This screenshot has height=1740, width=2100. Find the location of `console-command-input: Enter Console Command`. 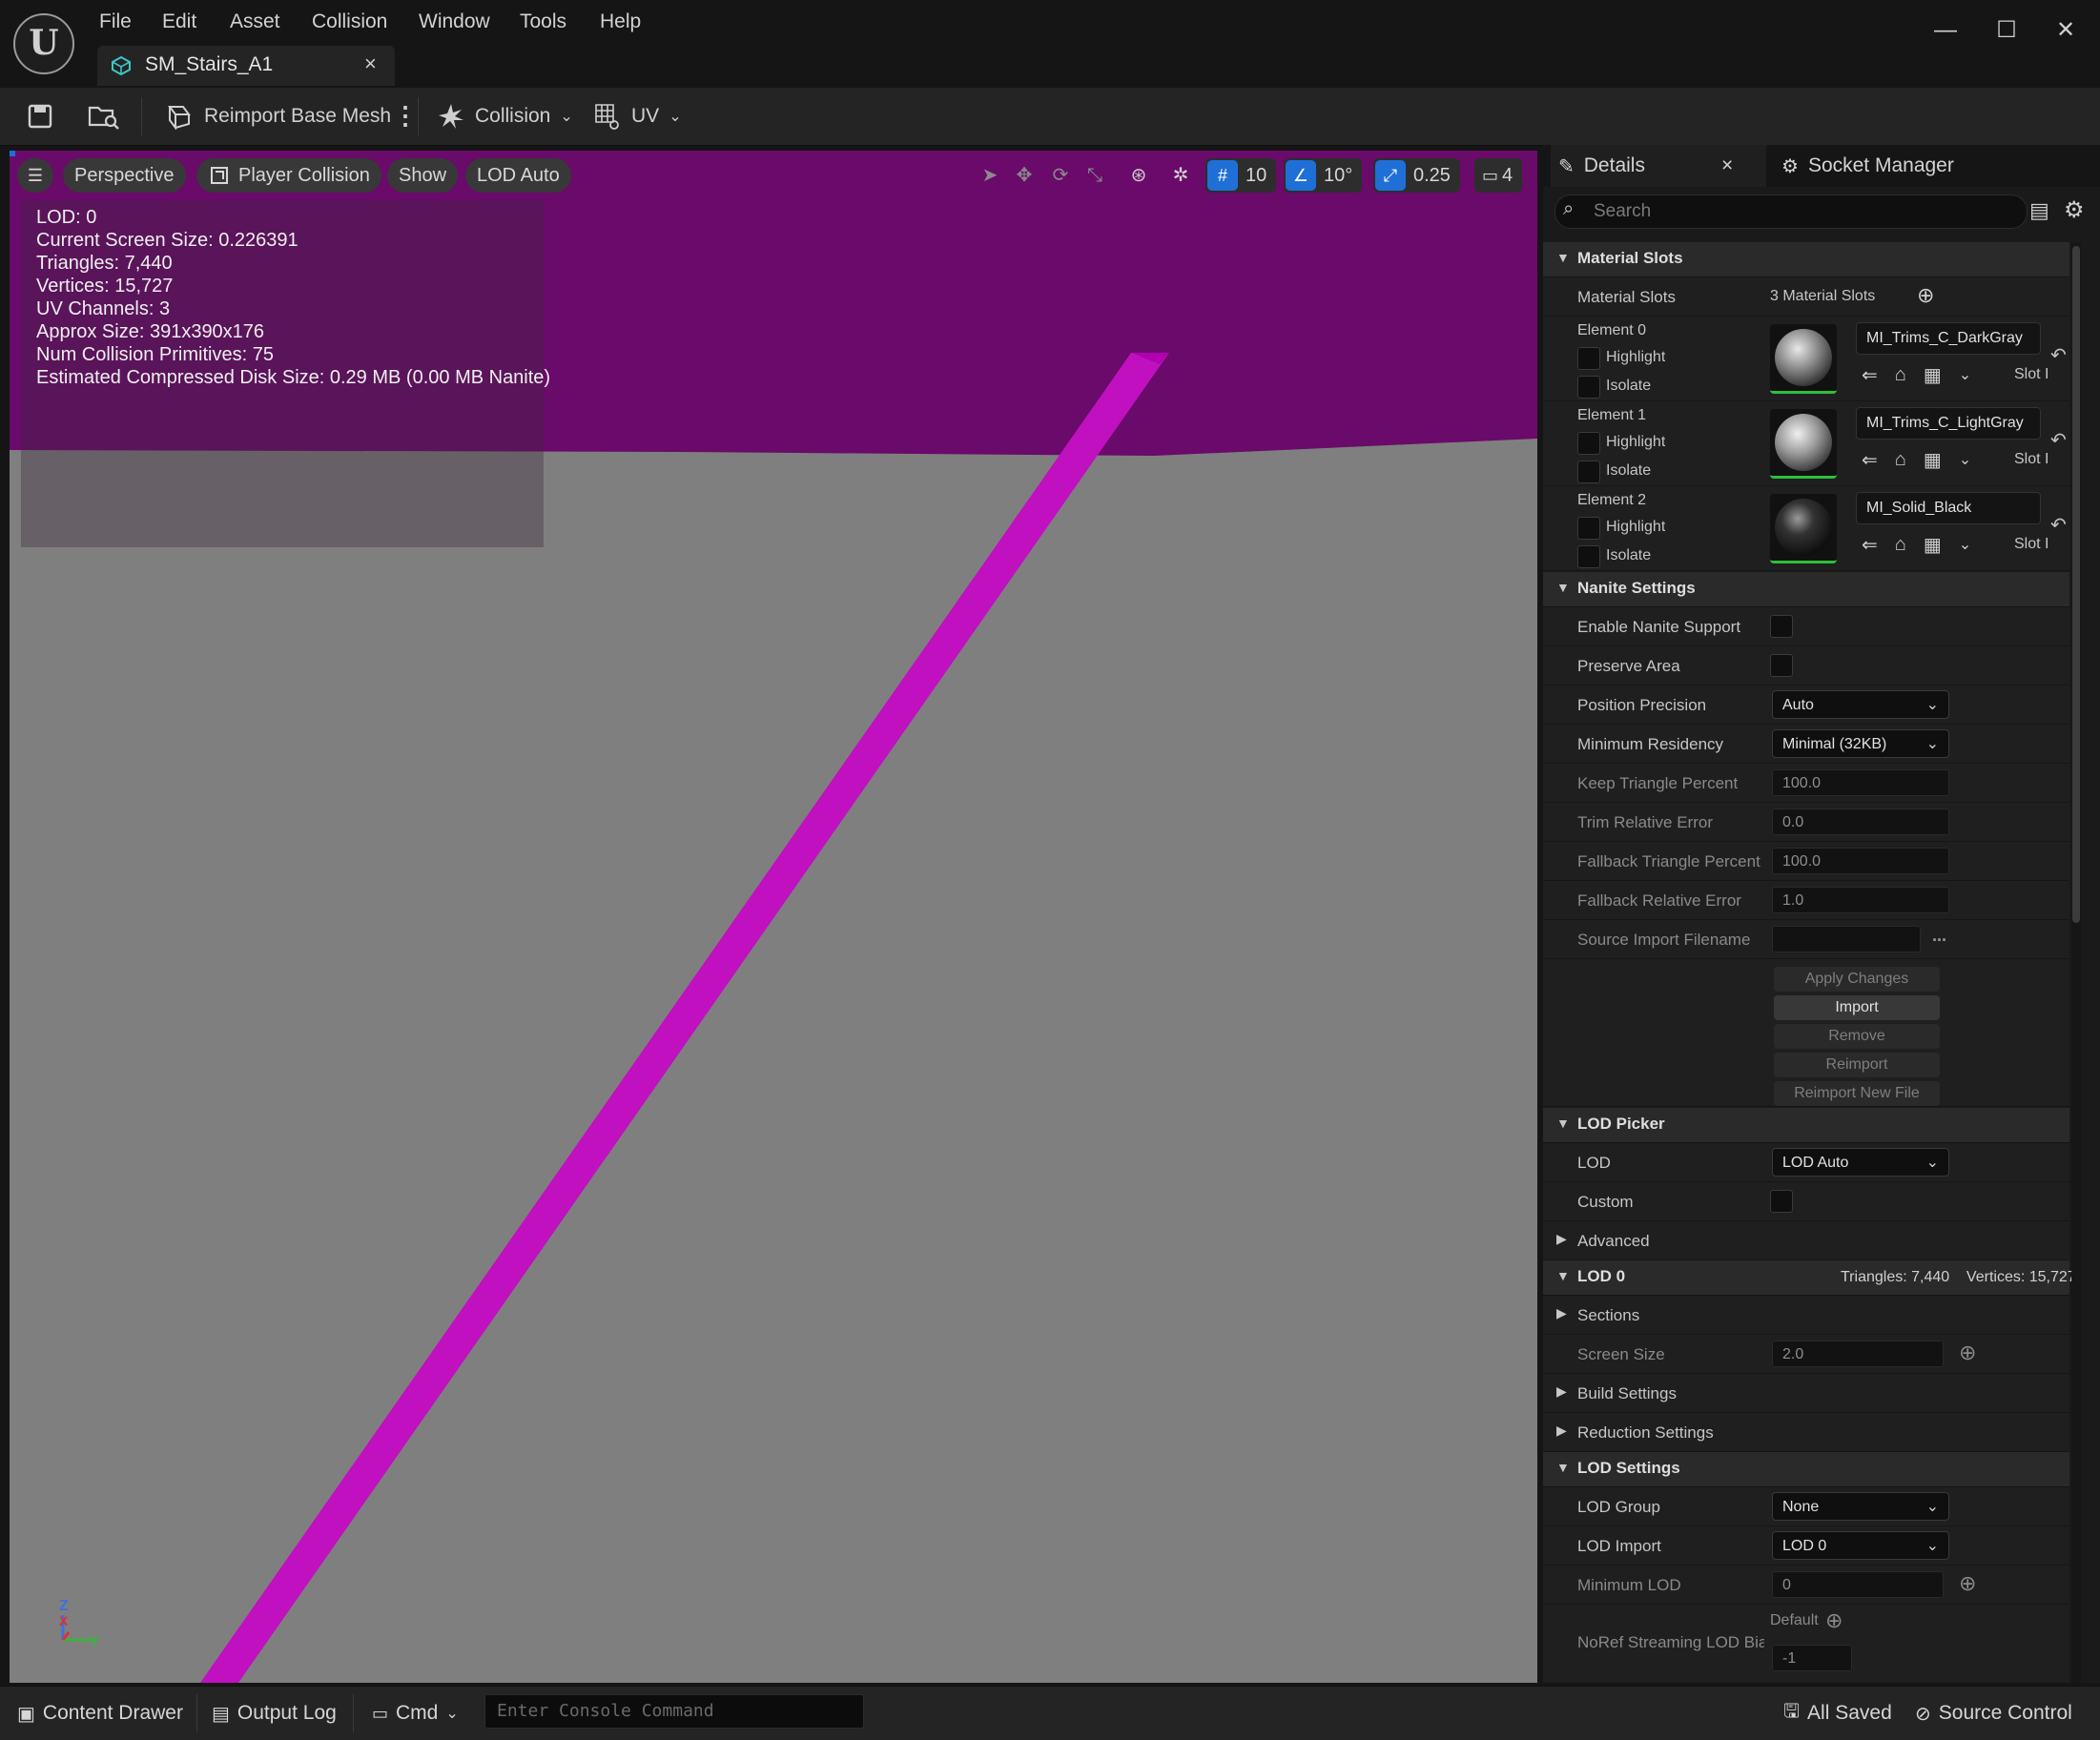

console-command-input: Enter Console Command is located at coordinates (674, 1711).